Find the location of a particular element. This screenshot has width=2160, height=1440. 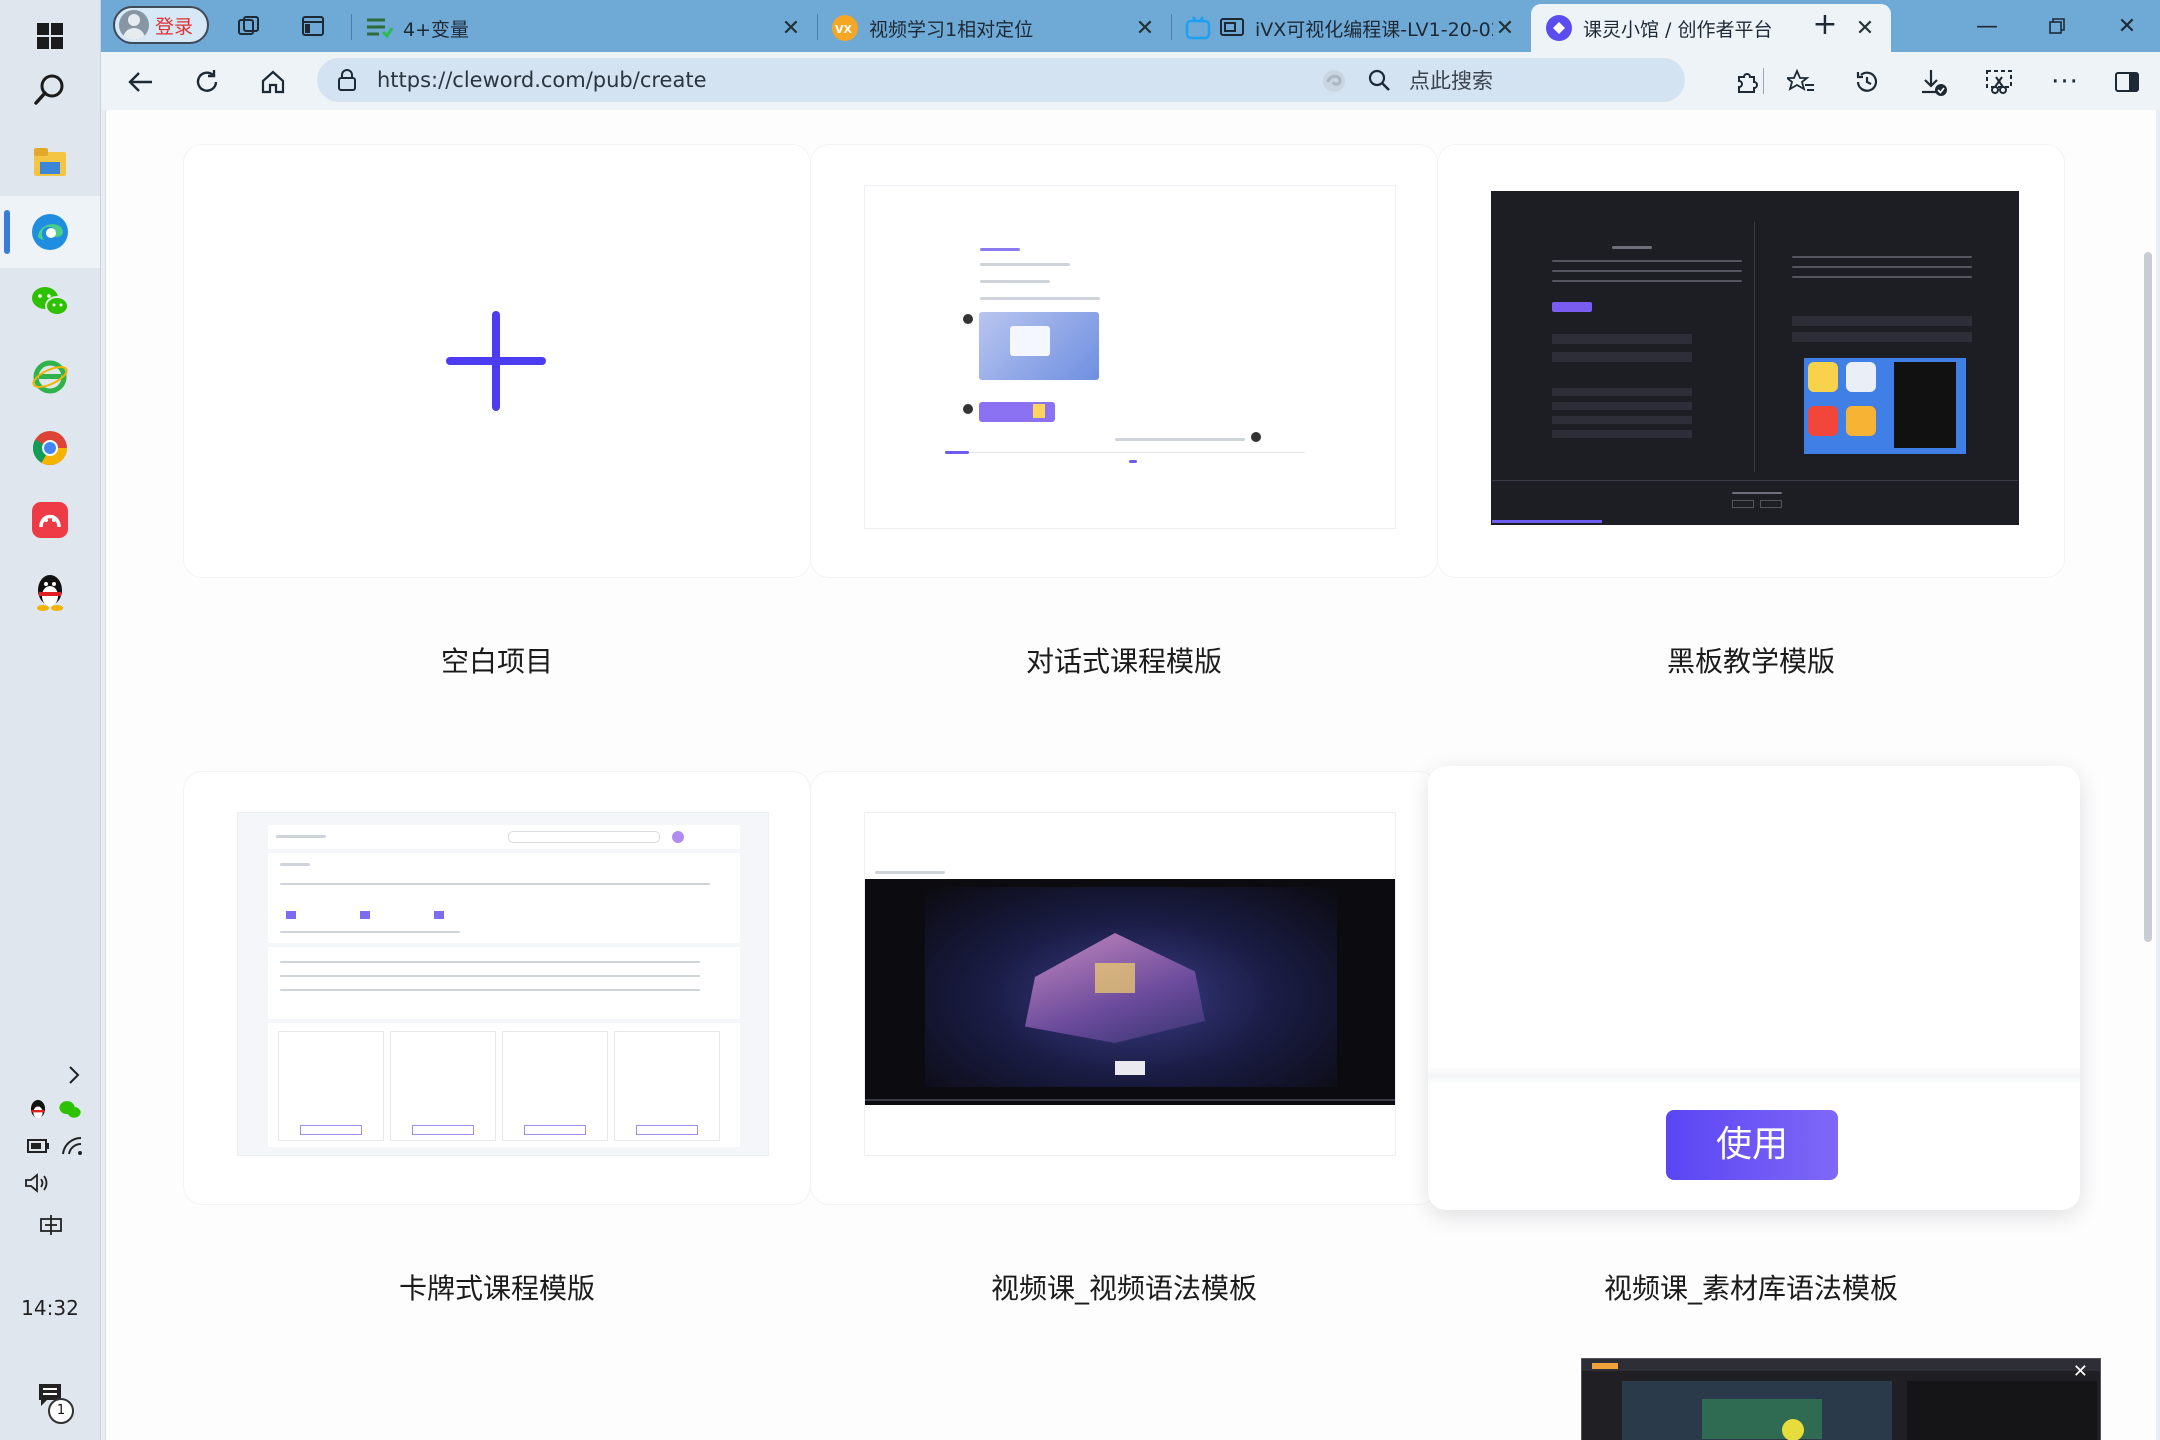

favorites-button is located at coordinates (1801, 82).